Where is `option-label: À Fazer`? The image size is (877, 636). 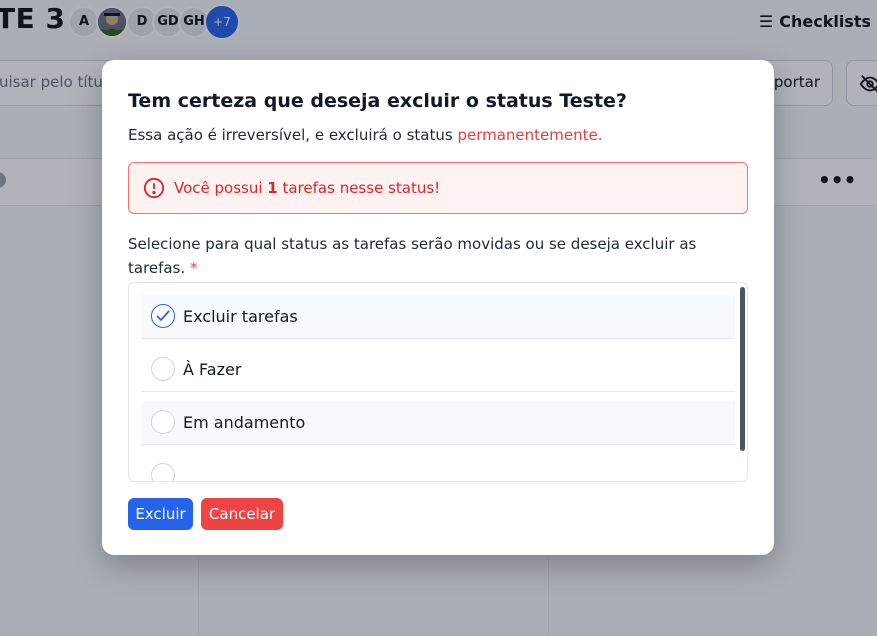
option-label: À Fazer is located at coordinates (212, 369).